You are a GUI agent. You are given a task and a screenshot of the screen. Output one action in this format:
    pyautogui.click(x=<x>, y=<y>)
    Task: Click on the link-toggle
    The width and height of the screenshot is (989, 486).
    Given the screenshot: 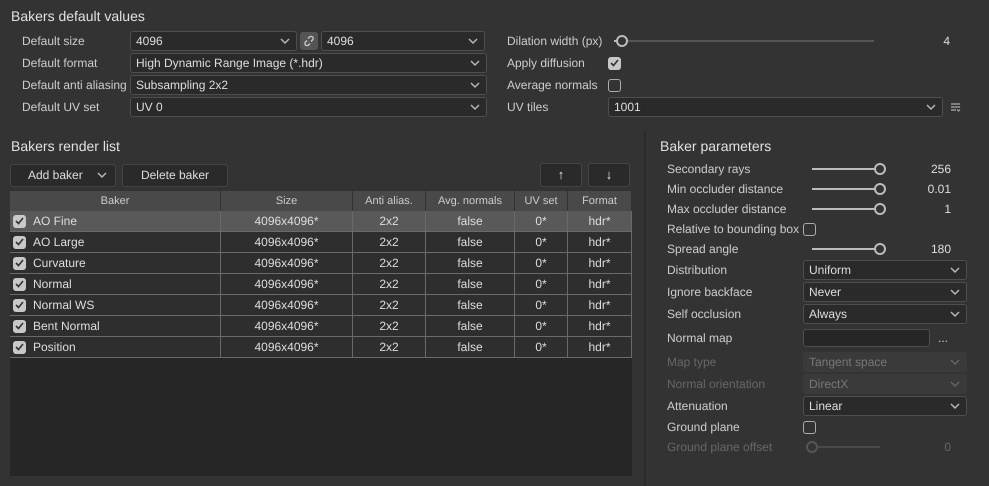 What is the action you would take?
    pyautogui.click(x=309, y=41)
    